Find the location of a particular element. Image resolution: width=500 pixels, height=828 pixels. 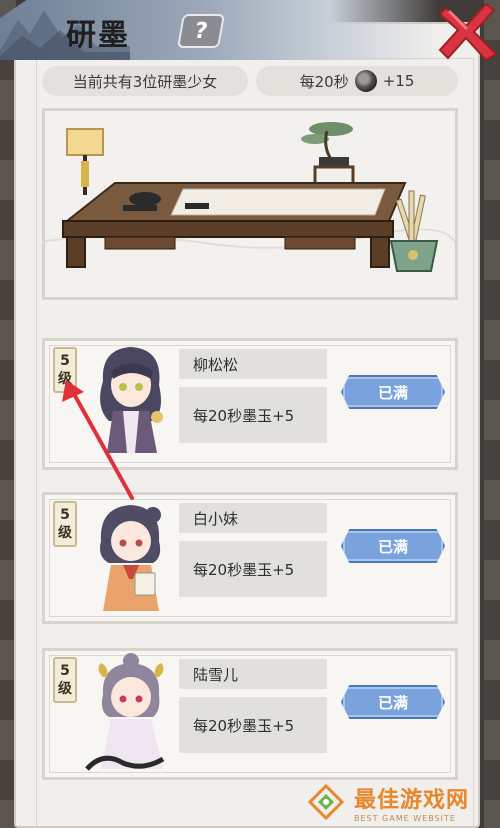

ink-jade-icon is located at coordinates (365, 81).